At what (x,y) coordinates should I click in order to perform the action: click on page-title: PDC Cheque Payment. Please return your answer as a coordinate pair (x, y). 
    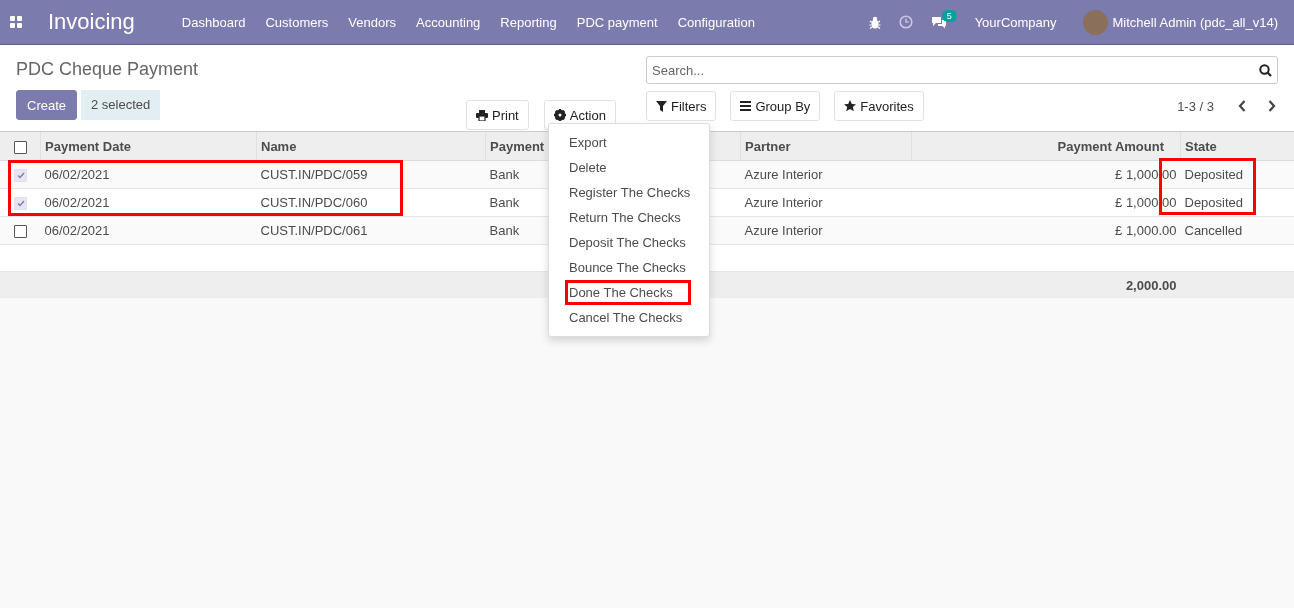
    Looking at the image, I should click on (108, 69).